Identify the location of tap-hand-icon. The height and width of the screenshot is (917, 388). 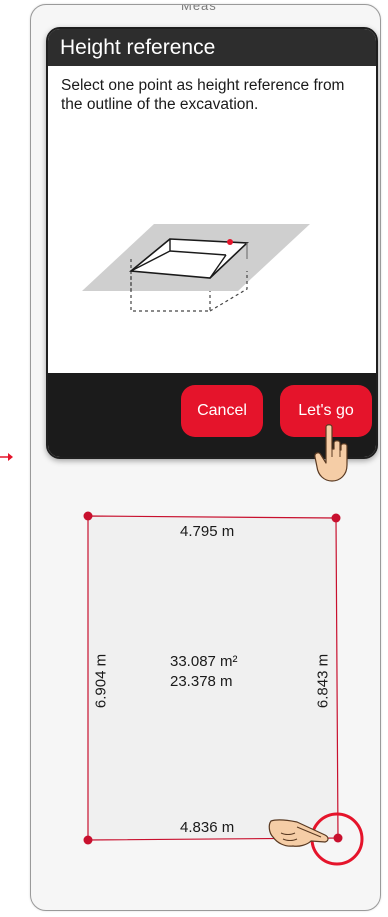
(331, 453).